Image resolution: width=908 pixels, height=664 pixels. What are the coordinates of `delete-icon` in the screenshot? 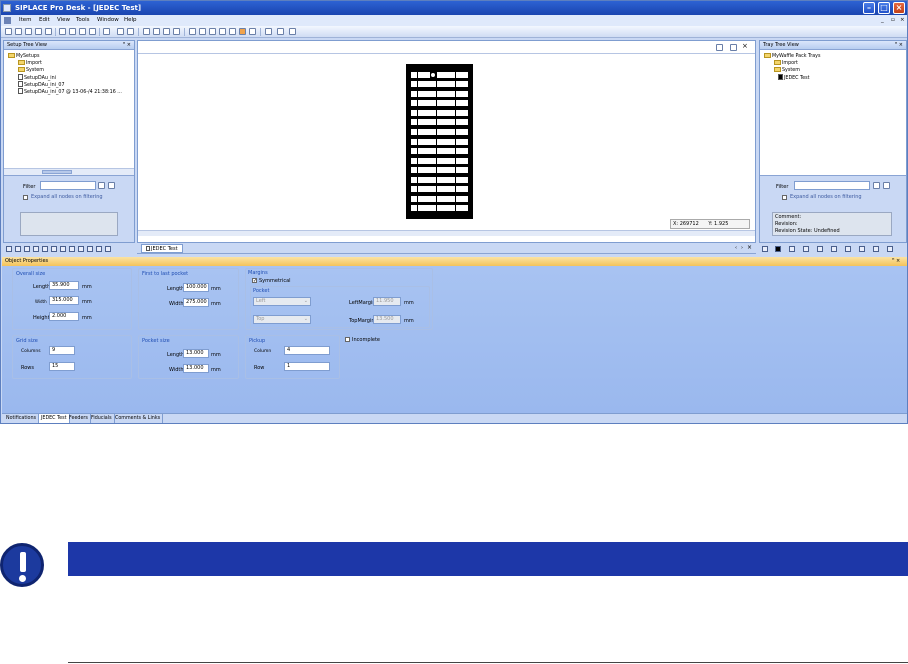 It's located at (280, 31).